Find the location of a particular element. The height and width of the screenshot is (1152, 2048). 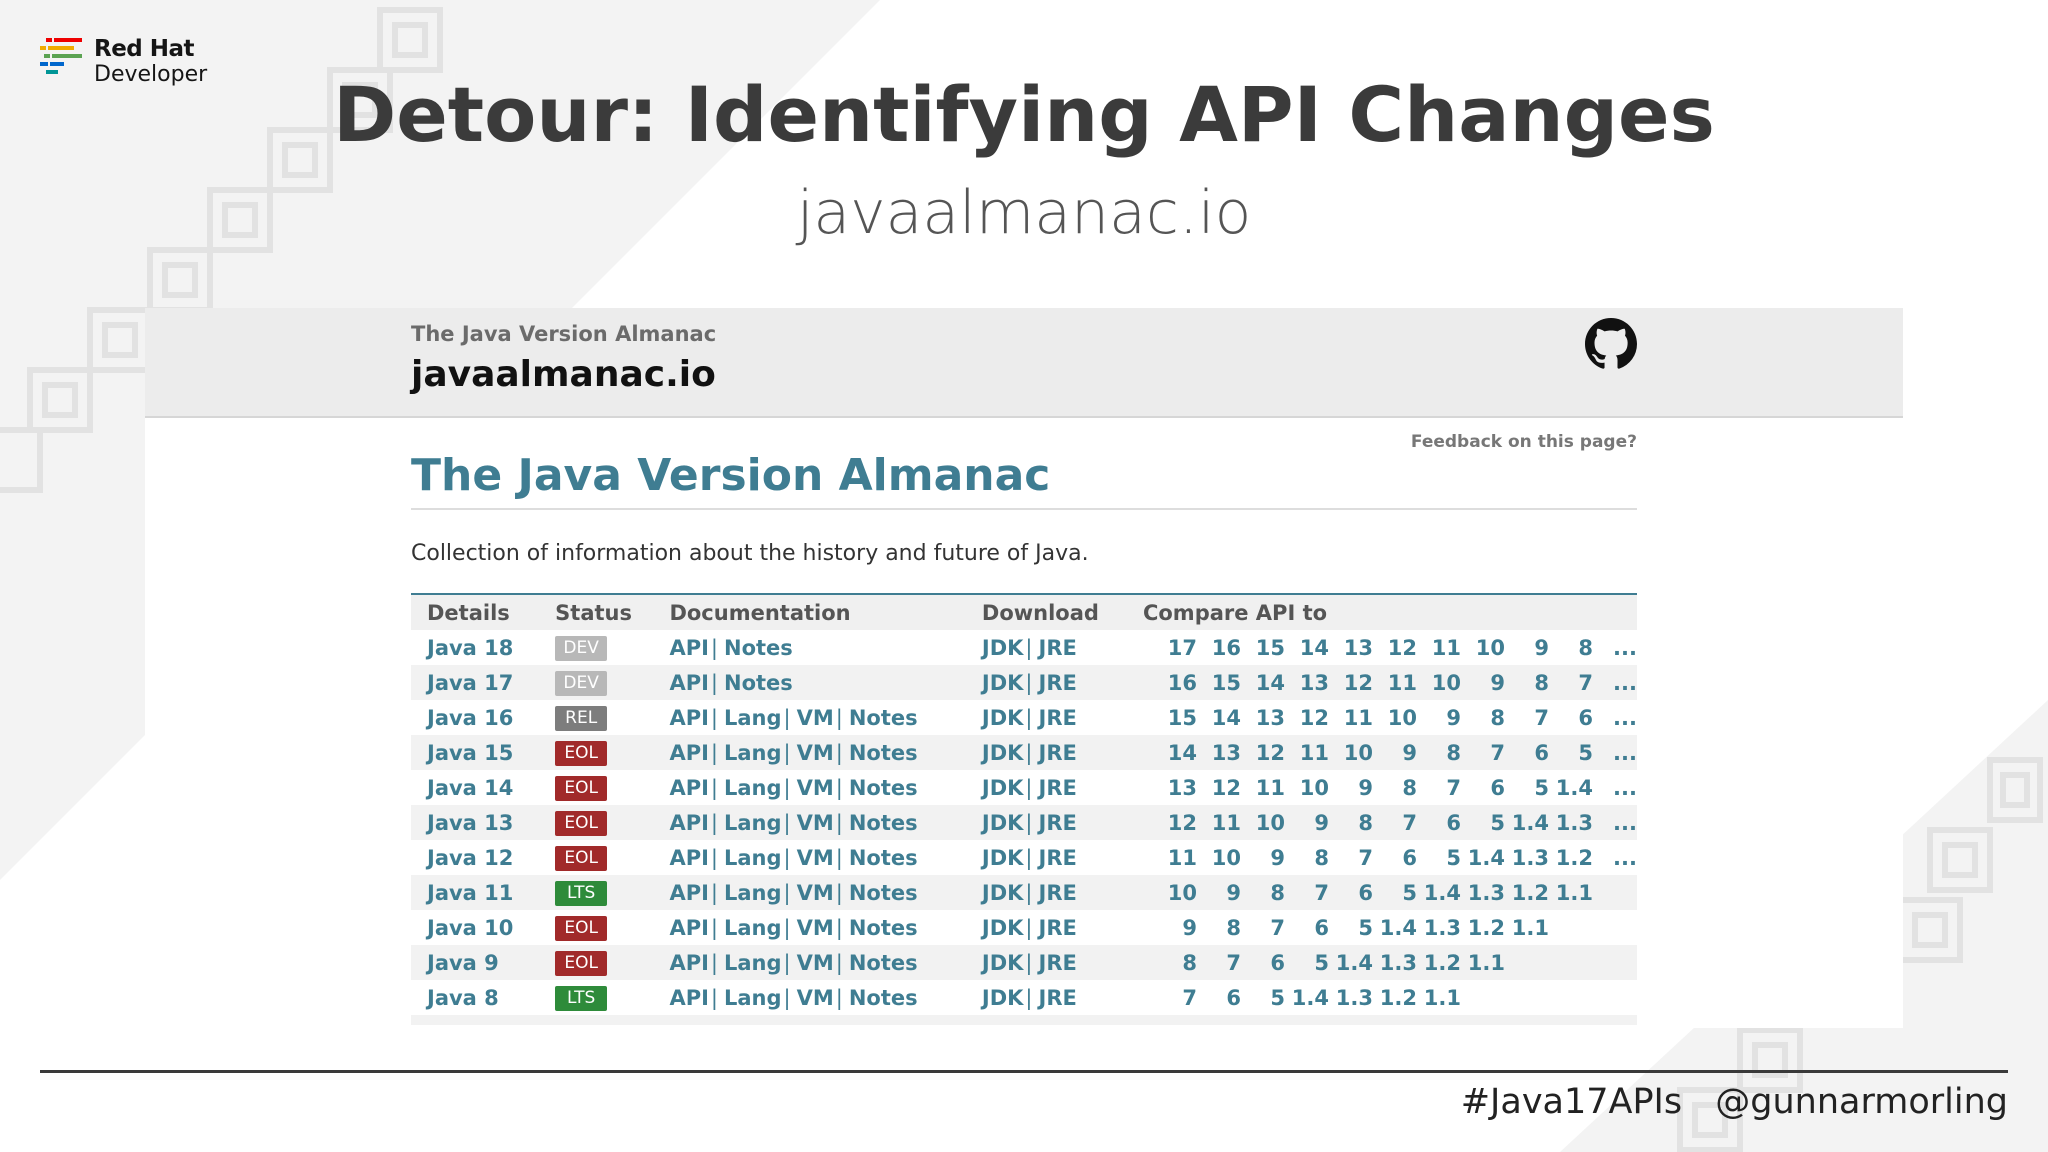

compare-link: 17 is located at coordinates (1175, 648).